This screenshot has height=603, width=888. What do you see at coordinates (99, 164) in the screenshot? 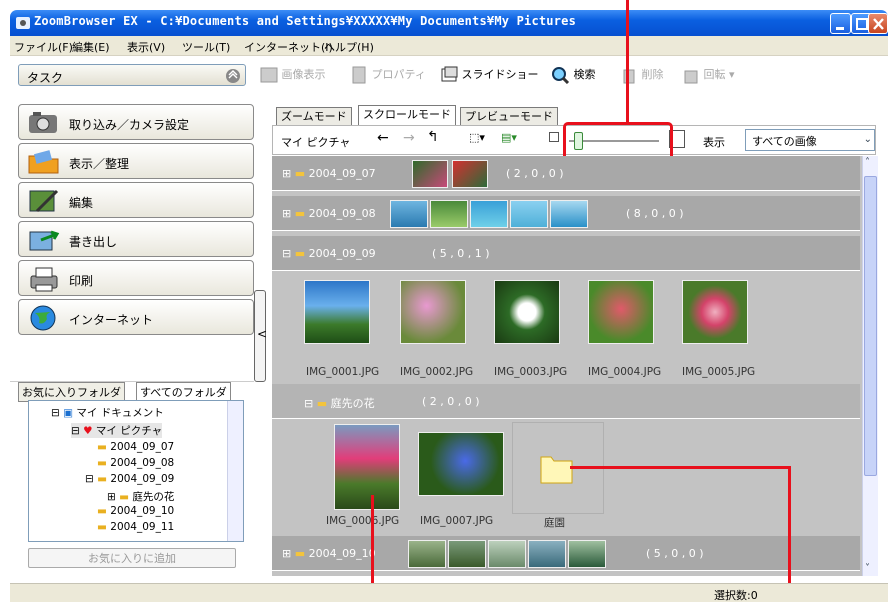
I see `task-label: 表示／整理` at bounding box center [99, 164].